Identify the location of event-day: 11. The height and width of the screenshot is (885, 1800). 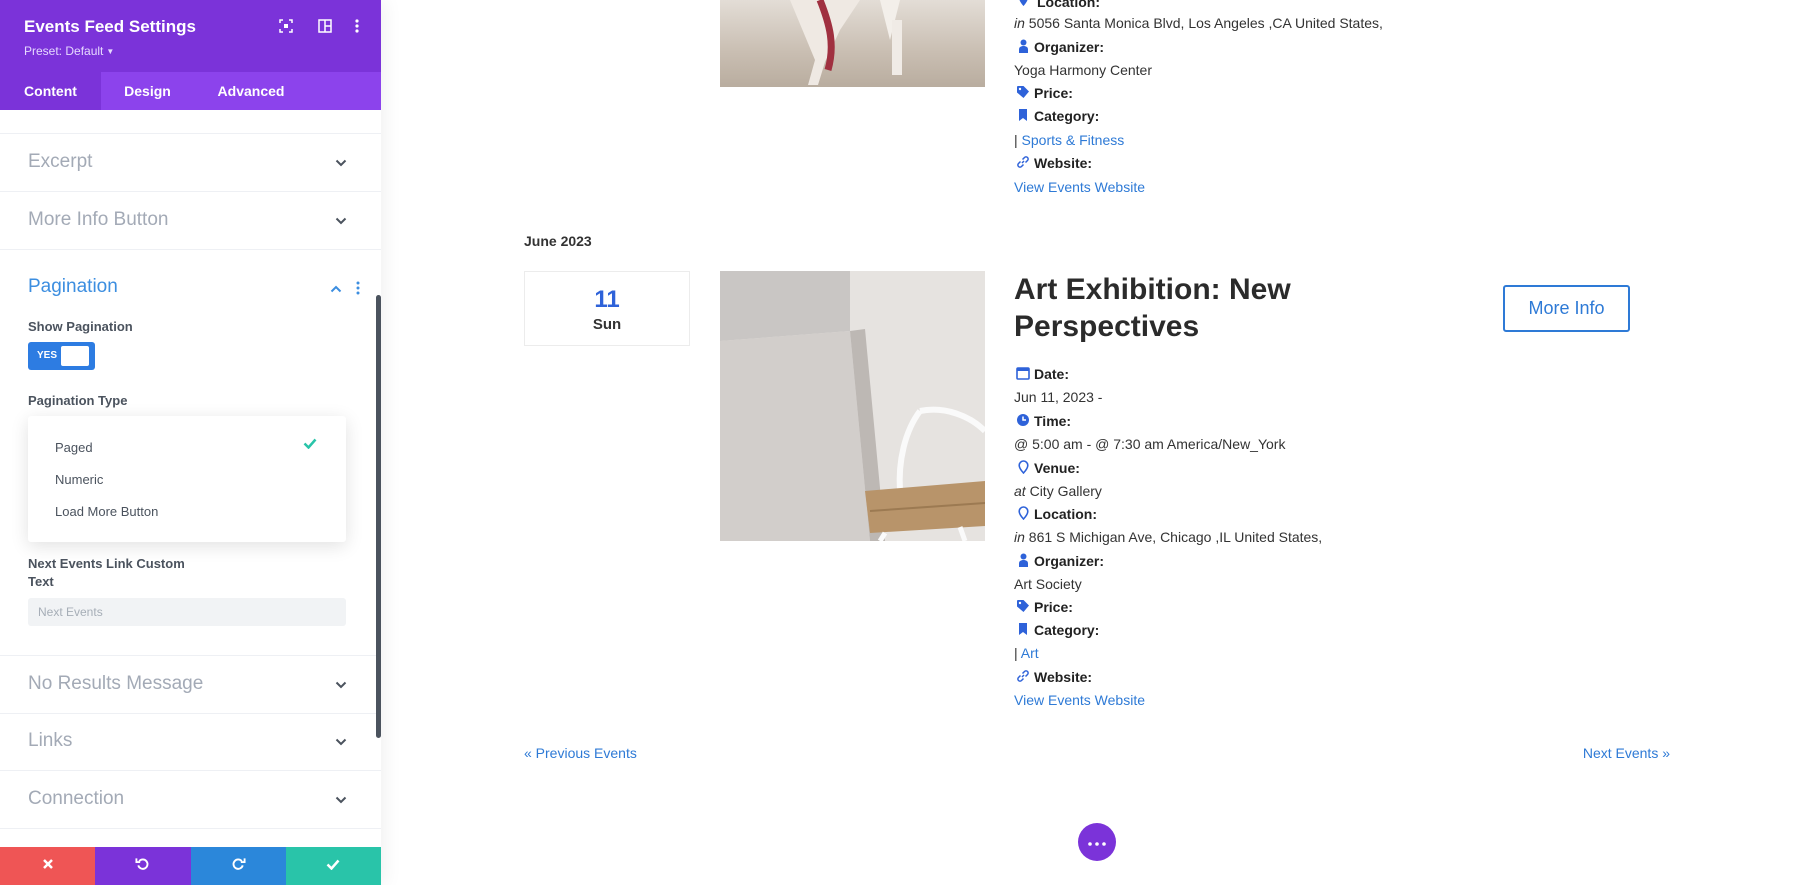
(607, 299).